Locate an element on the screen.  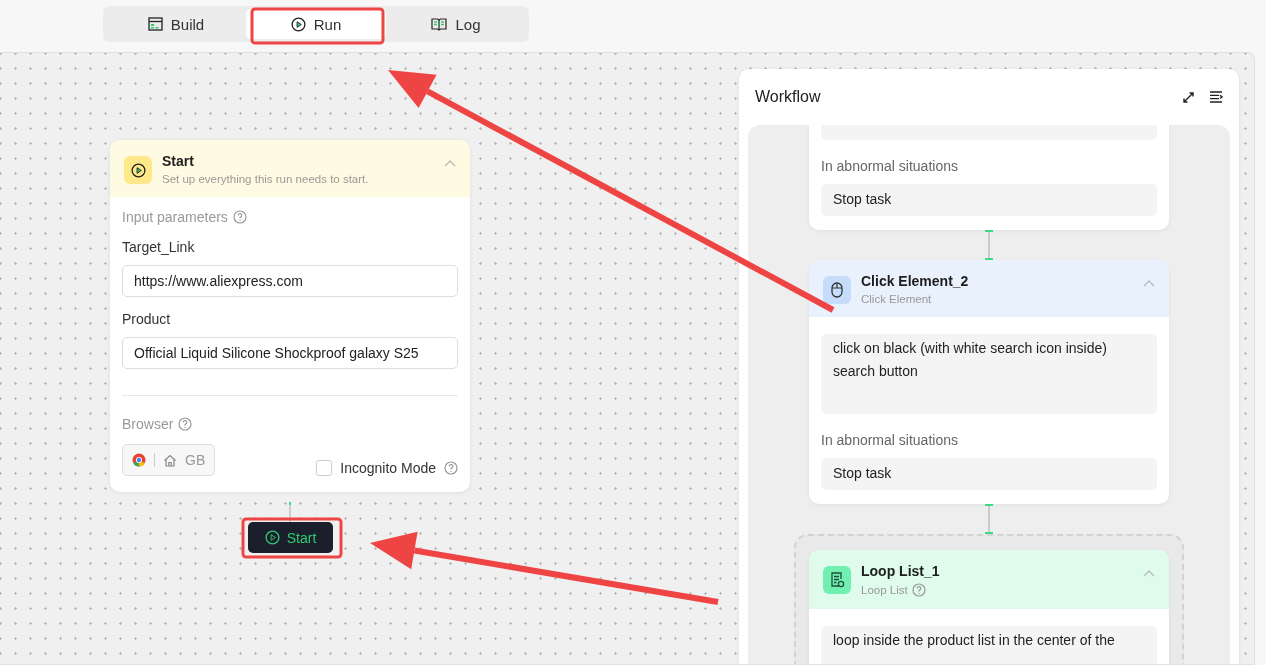
browser-logo-icon is located at coordinates (139, 460).